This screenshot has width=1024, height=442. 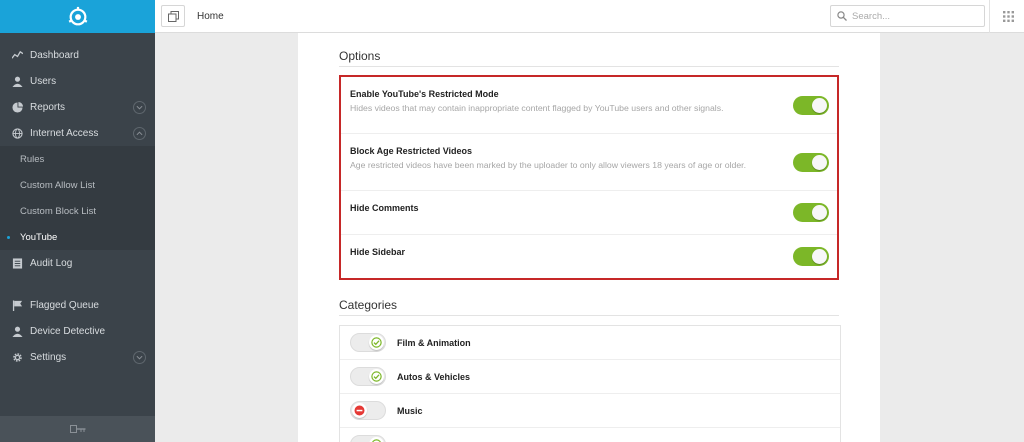 I want to click on search-input, so click(x=912, y=16).